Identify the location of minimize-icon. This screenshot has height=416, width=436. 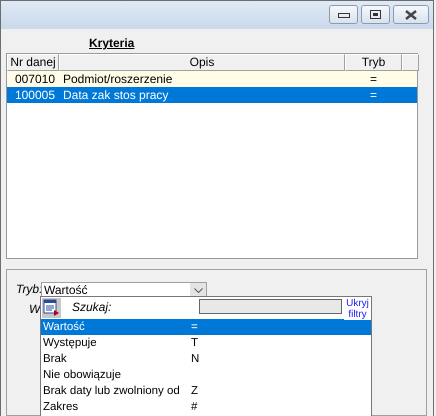
(344, 15).